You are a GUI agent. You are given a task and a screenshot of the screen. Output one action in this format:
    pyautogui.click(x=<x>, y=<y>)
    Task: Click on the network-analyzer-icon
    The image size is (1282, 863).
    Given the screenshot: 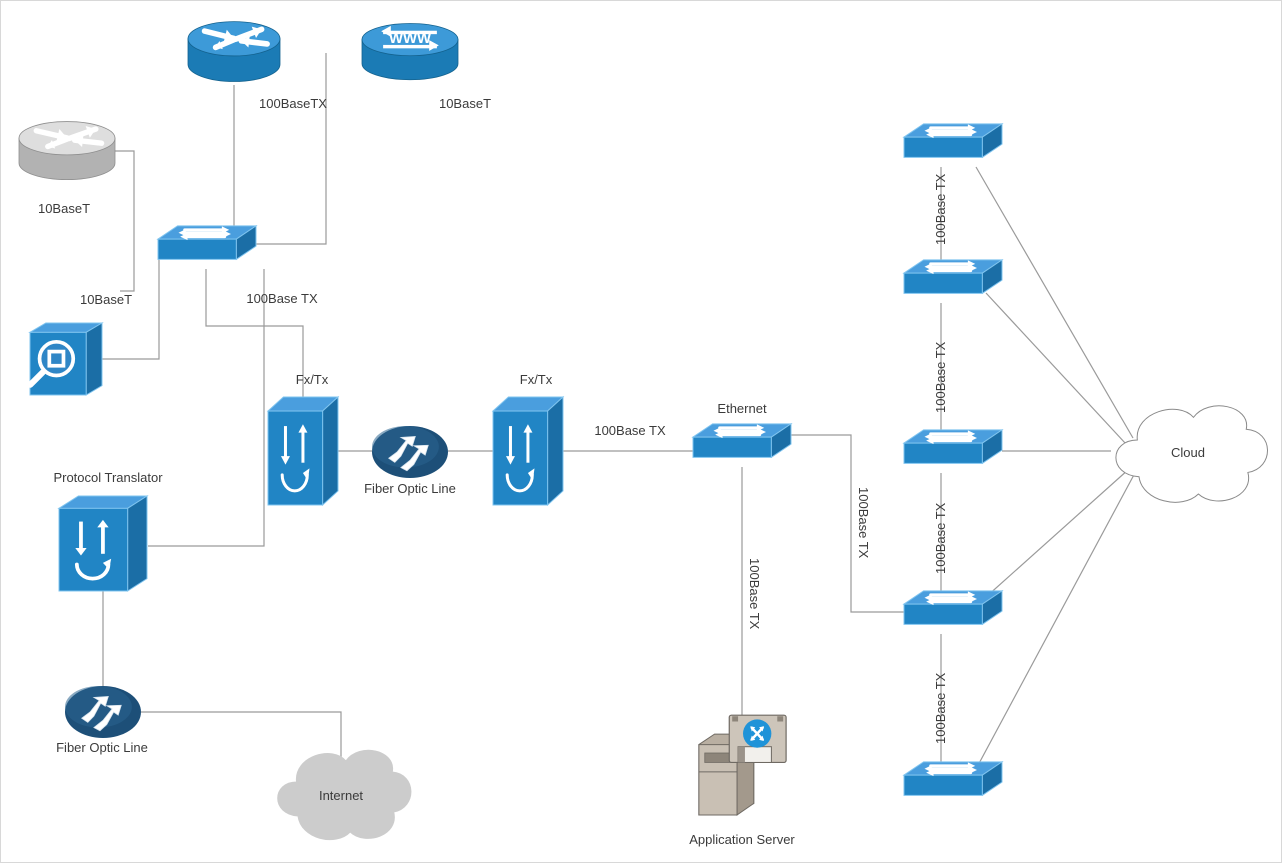 What is the action you would take?
    pyautogui.click(x=65, y=359)
    